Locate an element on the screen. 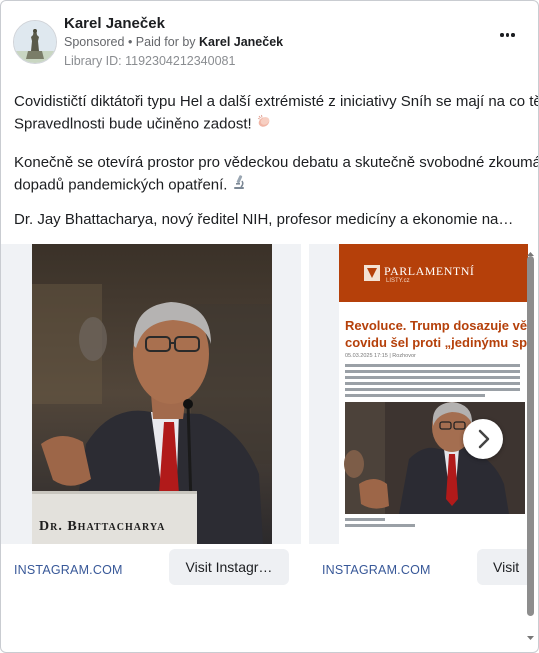 The width and height of the screenshot is (539, 653). nameplate-text: Dr. Bhattacharya is located at coordinates (102, 526).